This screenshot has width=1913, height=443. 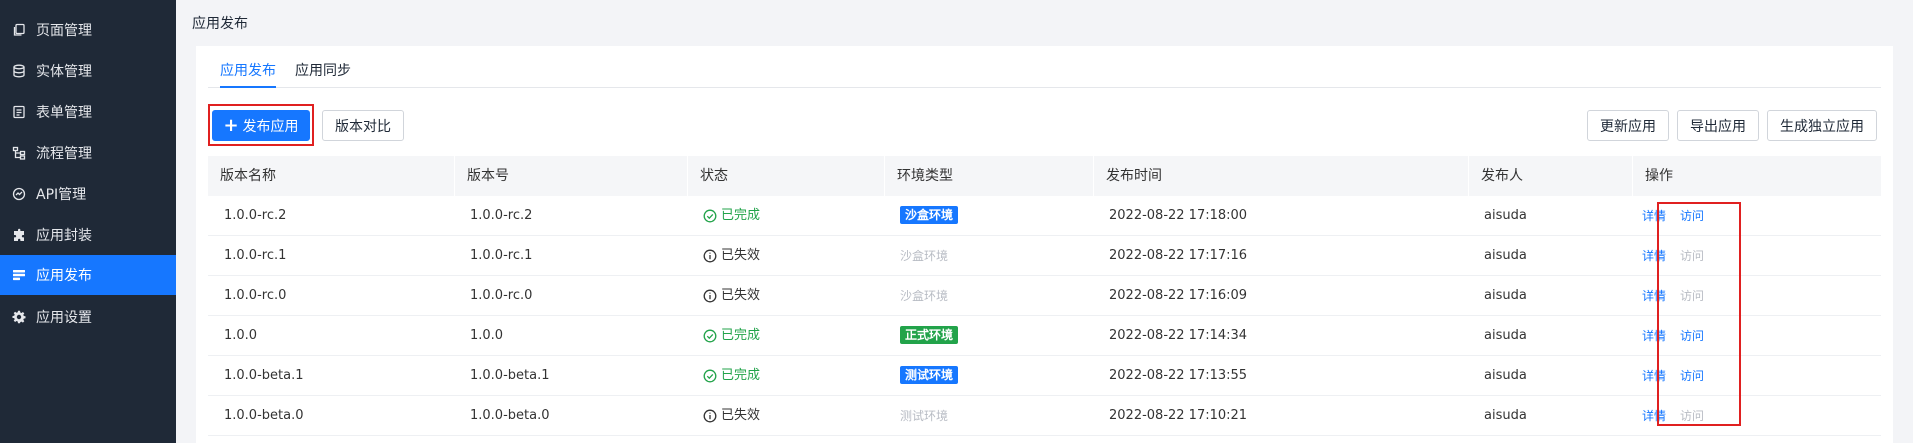 What do you see at coordinates (88, 194) in the screenshot?
I see `sidebar-item-api-management: API管理` at bounding box center [88, 194].